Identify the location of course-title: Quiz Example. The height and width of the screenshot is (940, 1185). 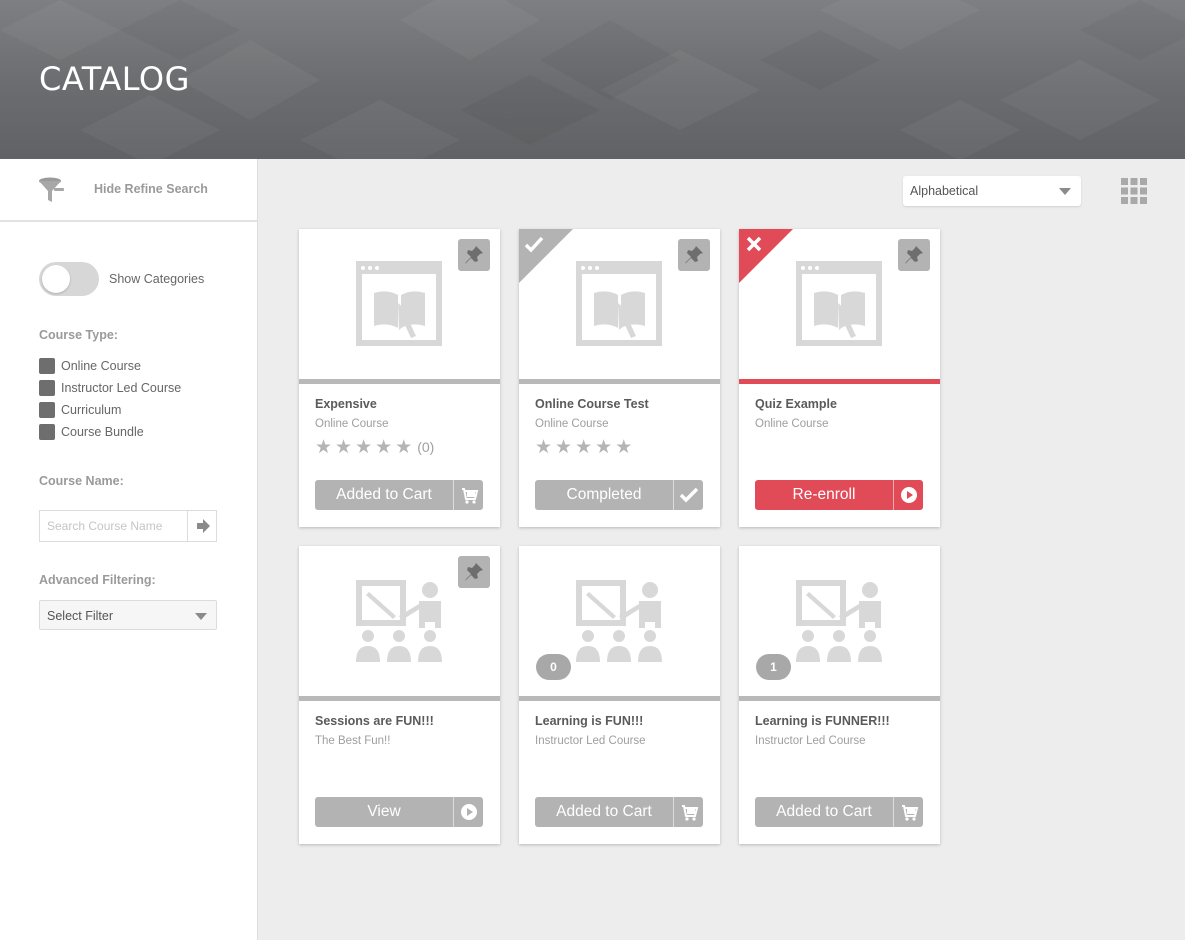
(796, 404).